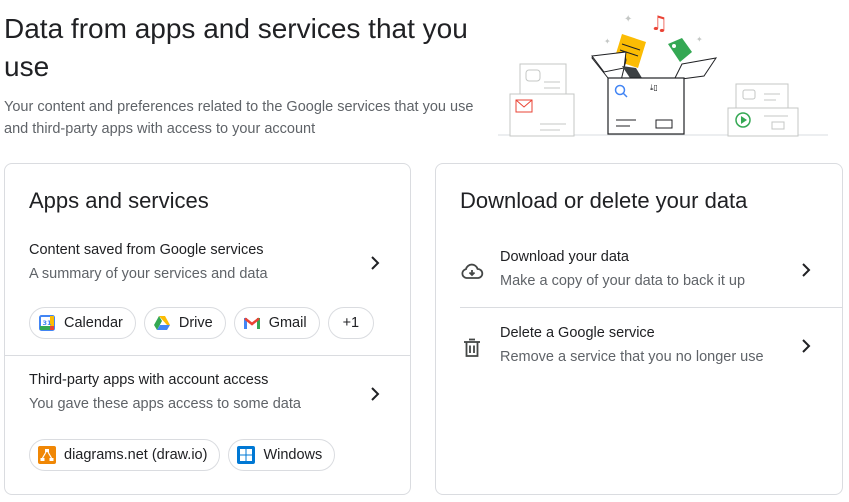 Image resolution: width=849 pixels, height=502 pixels. I want to click on calendar-chip: 31 Calendar, so click(82, 323).